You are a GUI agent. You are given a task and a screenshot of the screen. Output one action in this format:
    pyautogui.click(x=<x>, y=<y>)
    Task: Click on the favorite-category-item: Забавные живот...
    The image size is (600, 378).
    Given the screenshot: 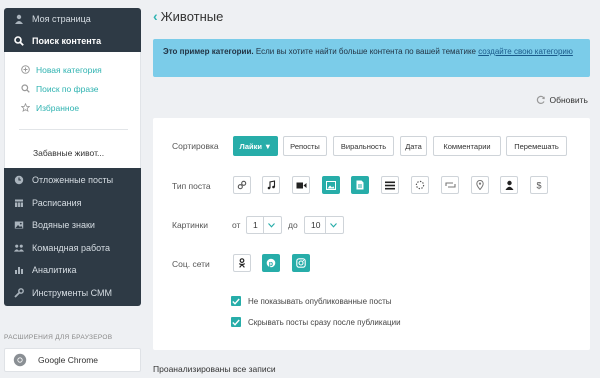 What is the action you would take?
    pyautogui.click(x=72, y=153)
    